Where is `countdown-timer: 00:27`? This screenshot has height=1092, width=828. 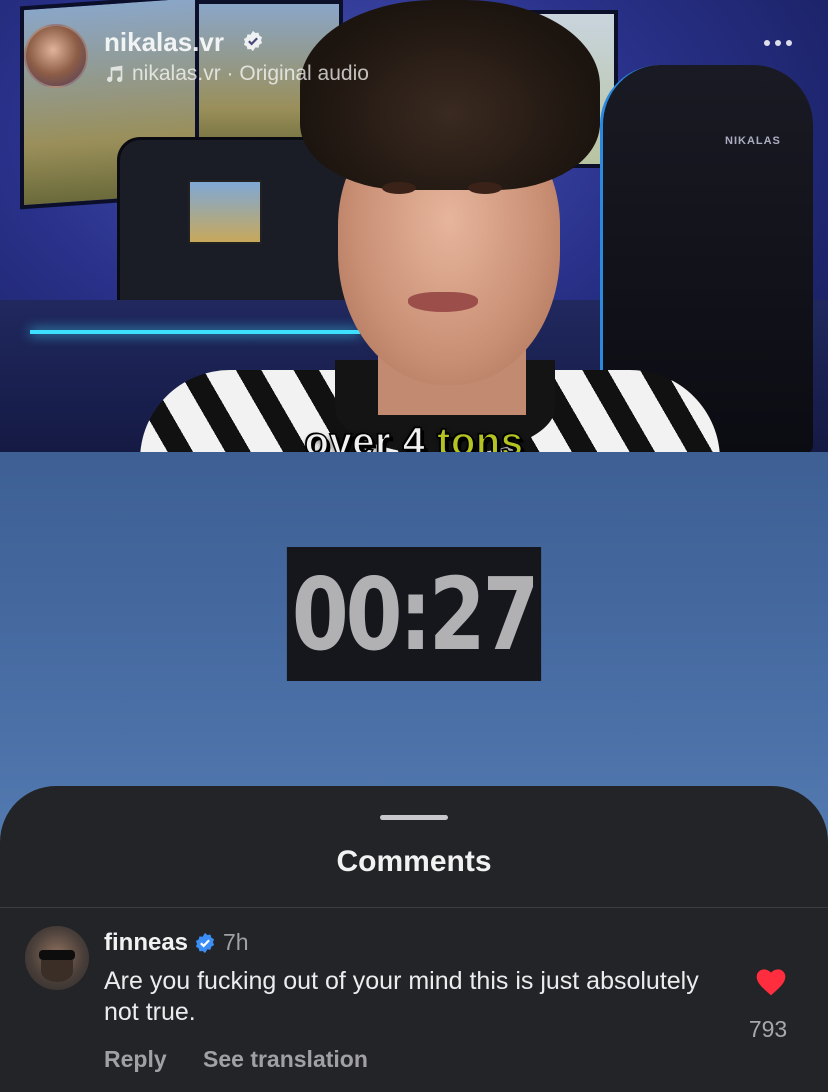
countdown-timer: 00:27 is located at coordinates (414, 614).